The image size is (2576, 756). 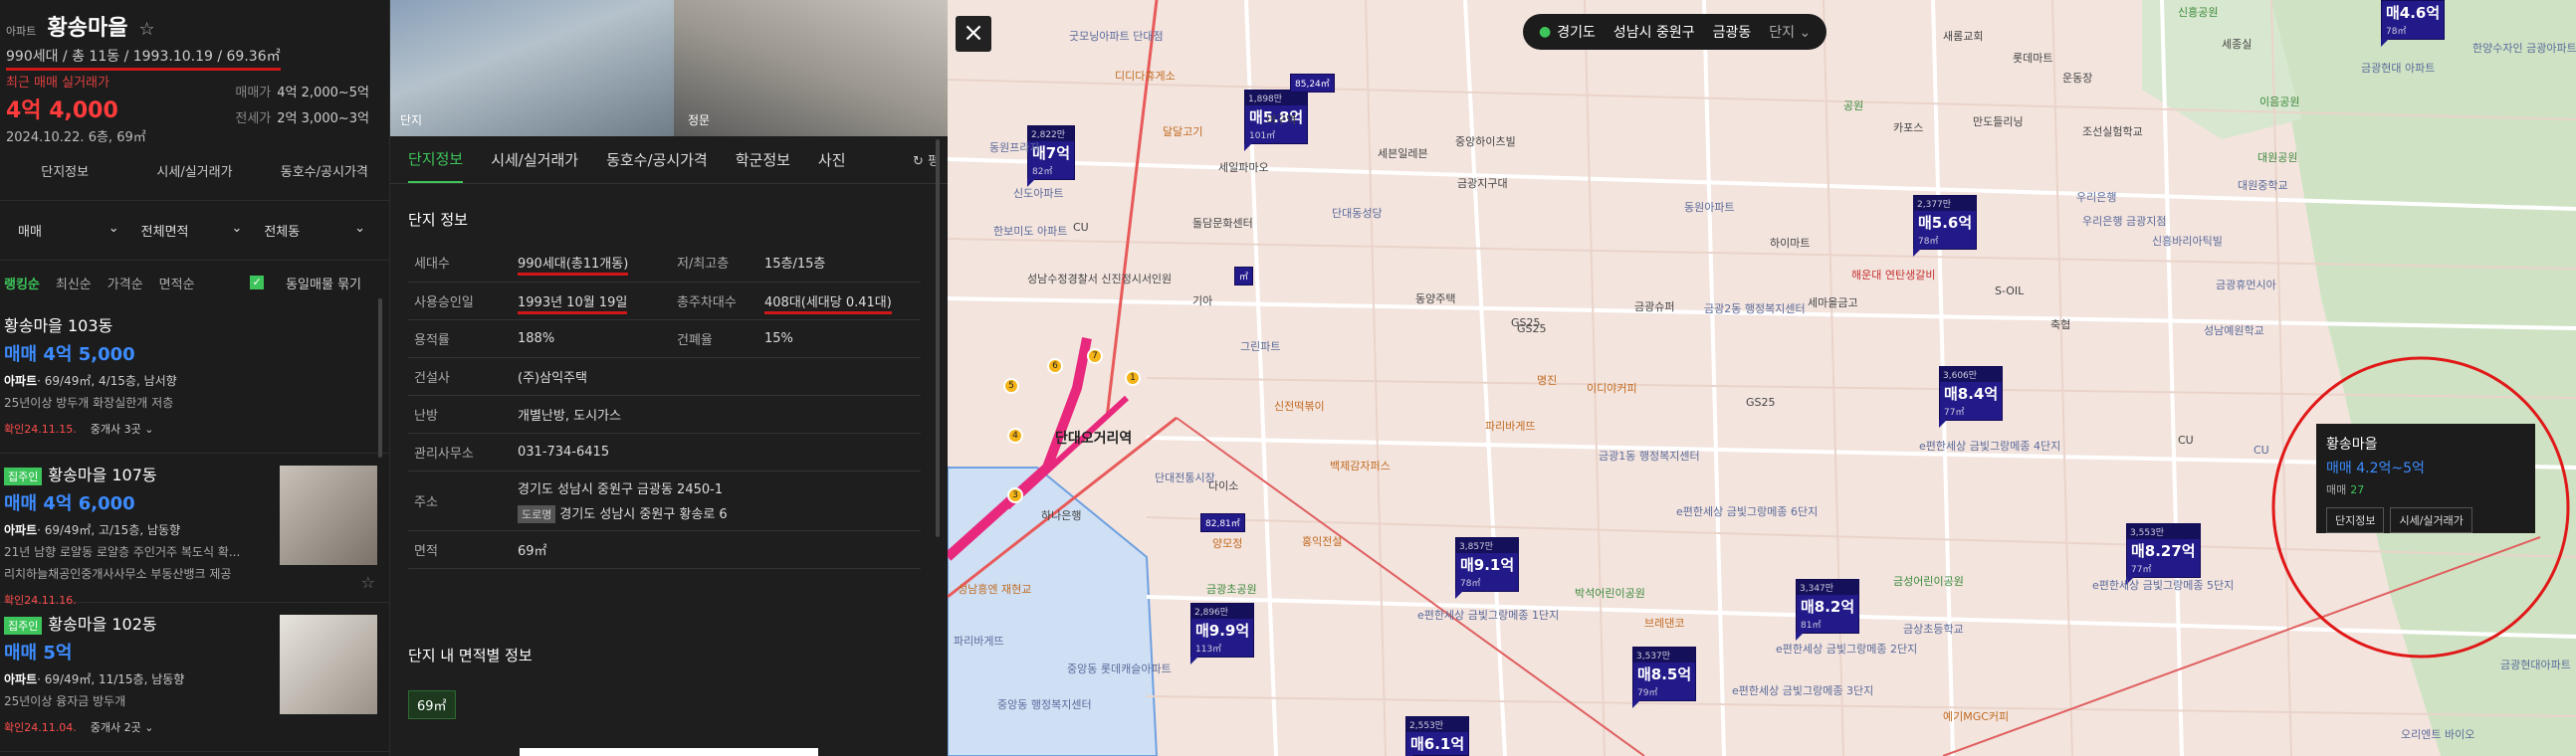 I want to click on poi-label: 대원중학교, so click(x=2263, y=185).